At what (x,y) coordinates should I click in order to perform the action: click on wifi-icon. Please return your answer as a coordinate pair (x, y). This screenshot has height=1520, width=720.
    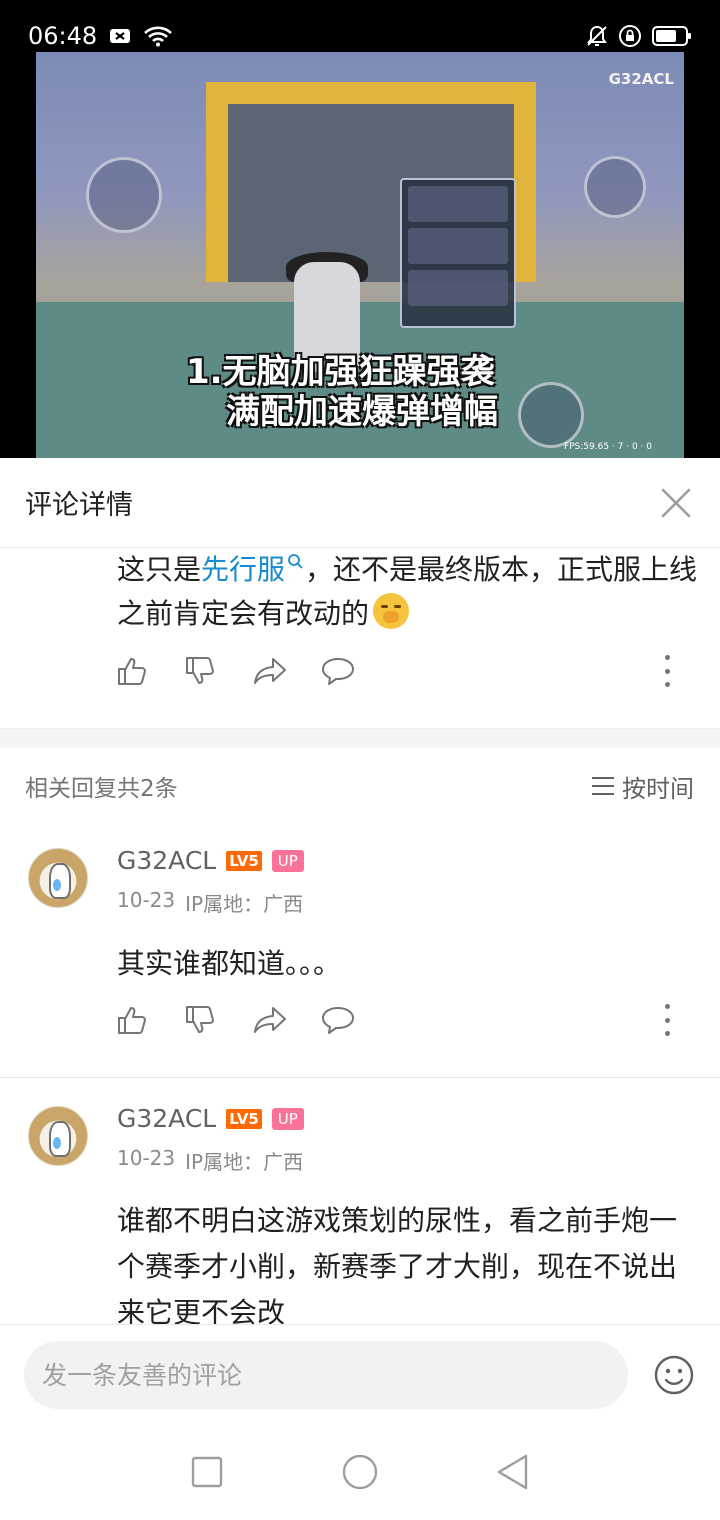
    Looking at the image, I should click on (158, 36).